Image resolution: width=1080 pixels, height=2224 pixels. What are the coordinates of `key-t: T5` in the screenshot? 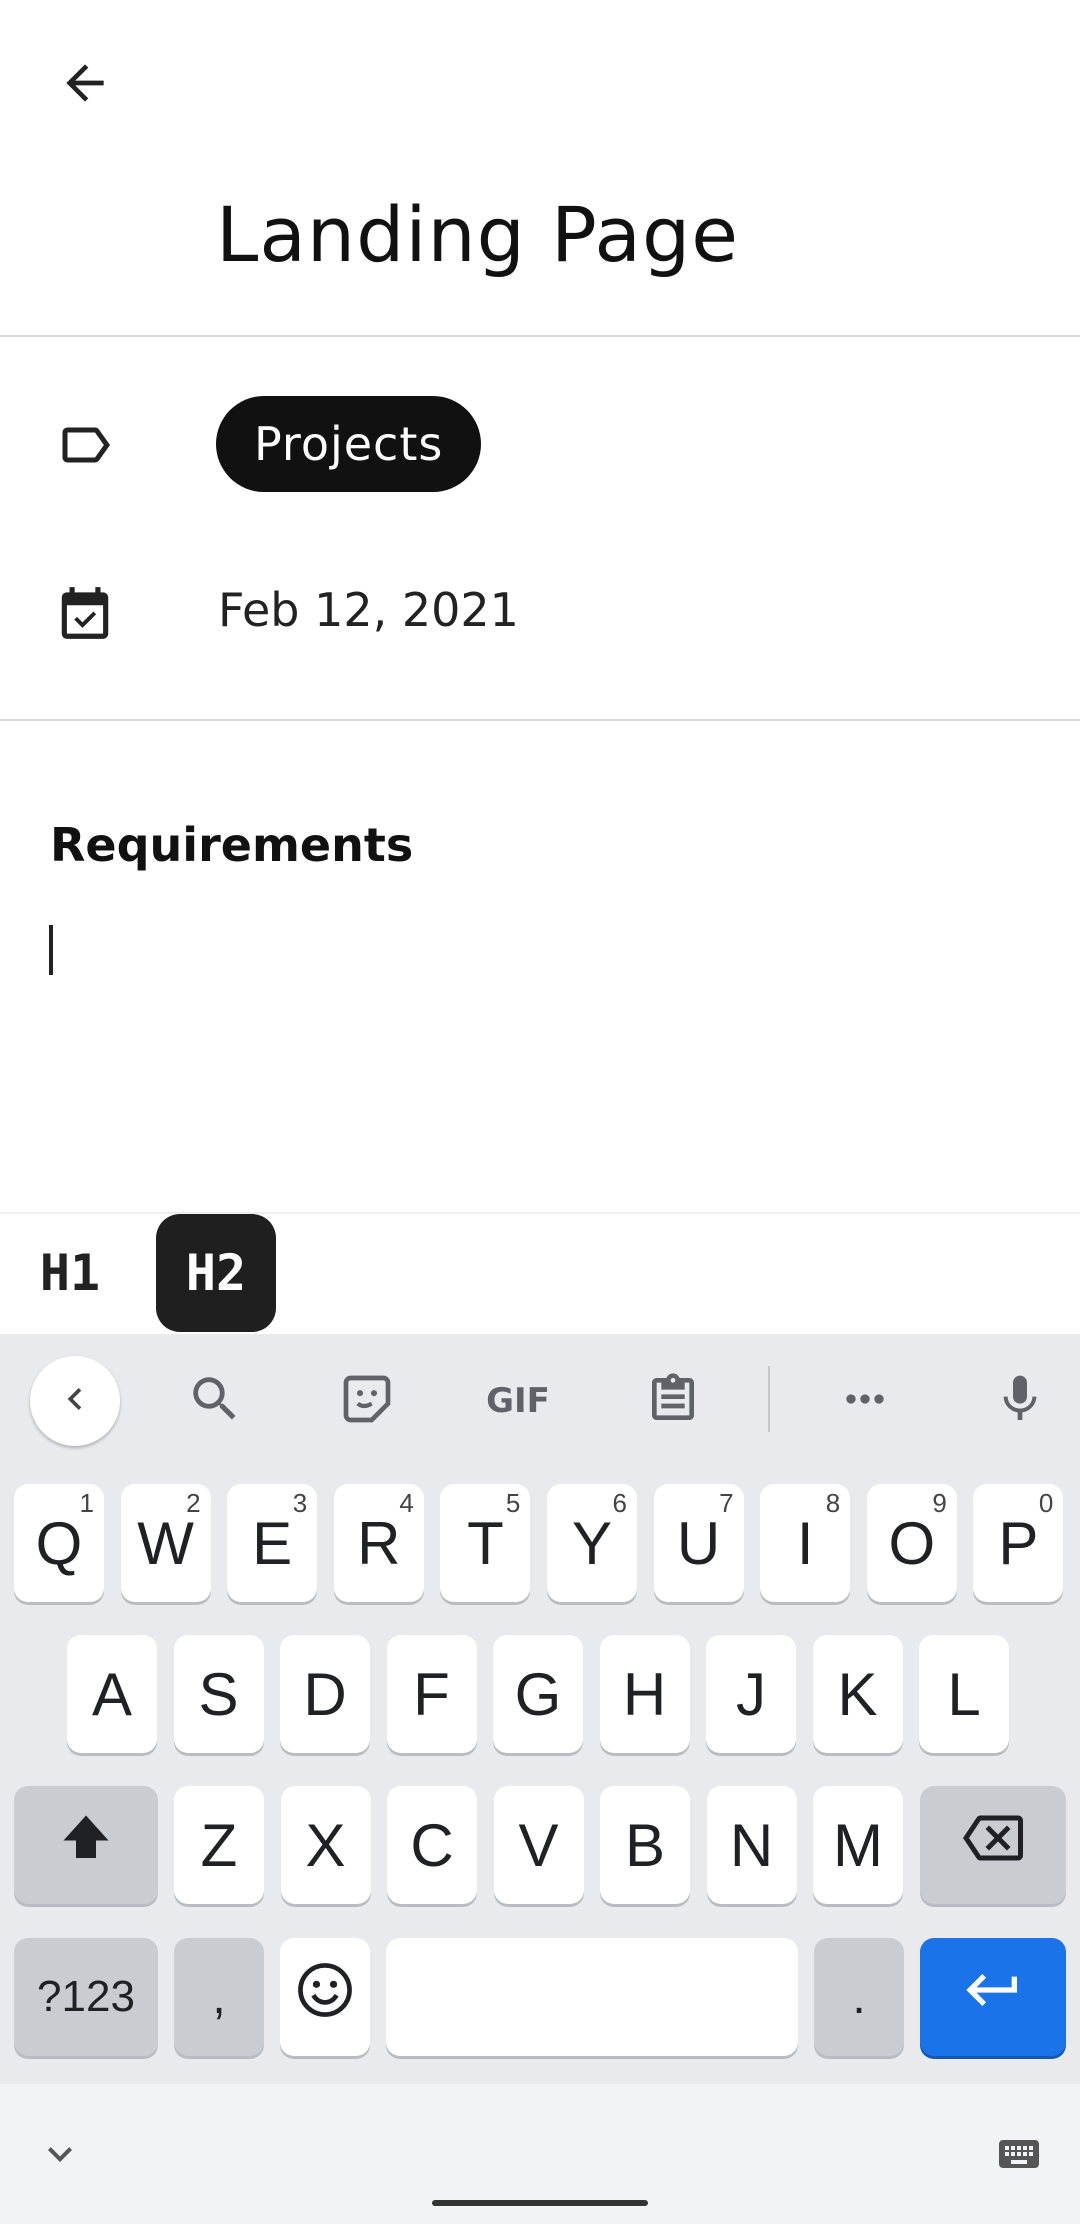 It's located at (485, 1543).